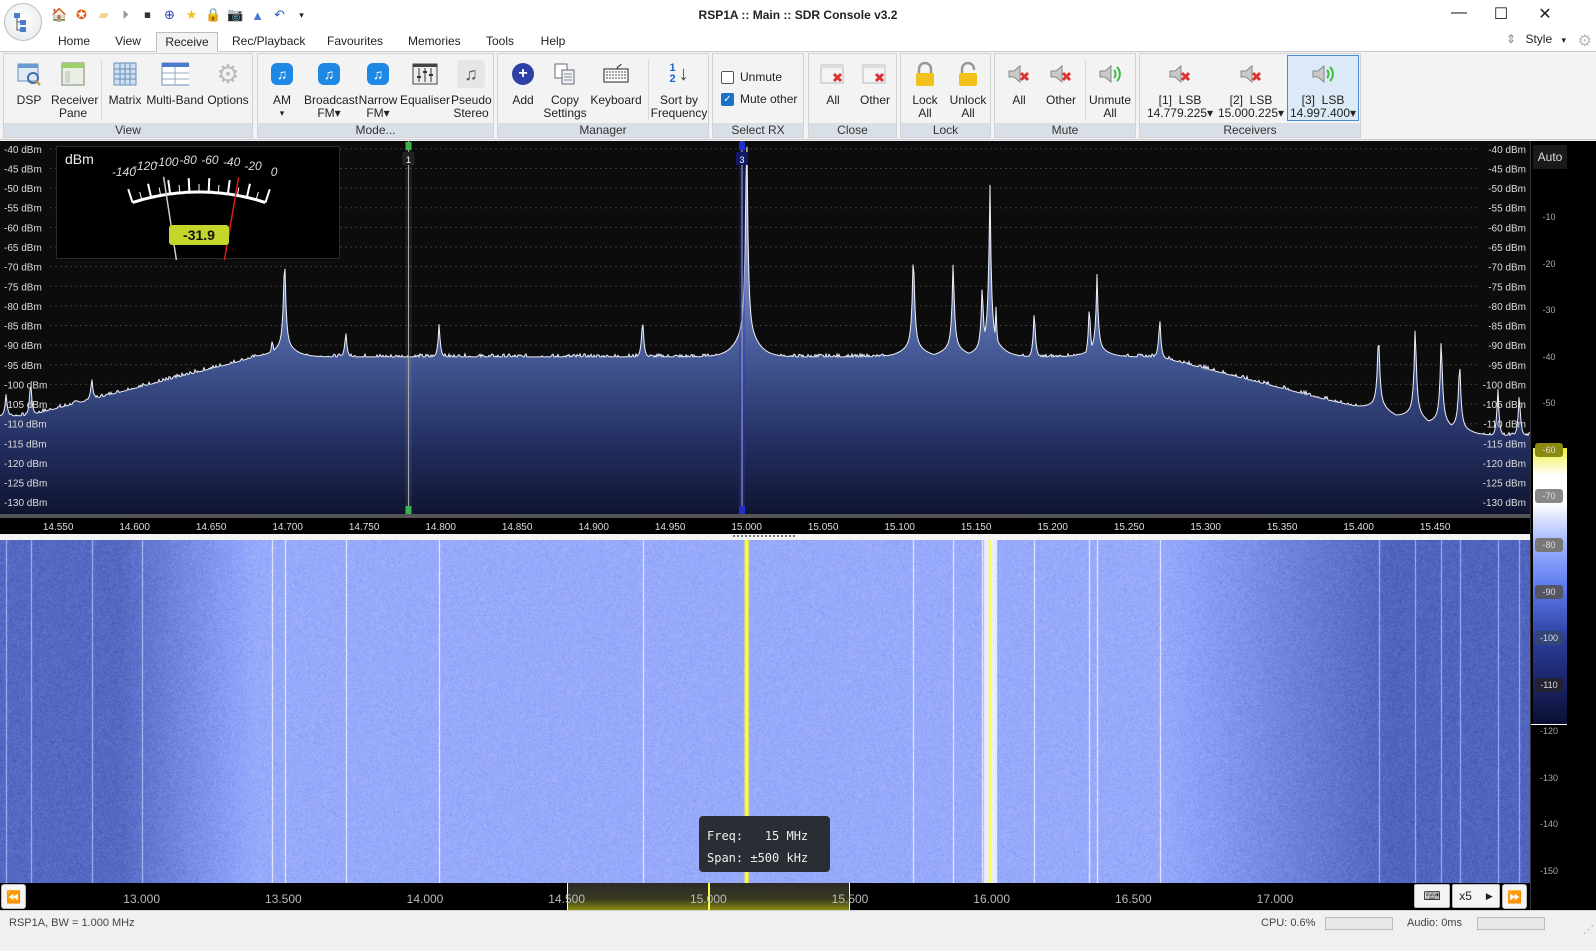  Describe the element at coordinates (798, 15) in the screenshot. I see `window-title: RSP1A :: Main :: SDR Console v3.2` at that location.